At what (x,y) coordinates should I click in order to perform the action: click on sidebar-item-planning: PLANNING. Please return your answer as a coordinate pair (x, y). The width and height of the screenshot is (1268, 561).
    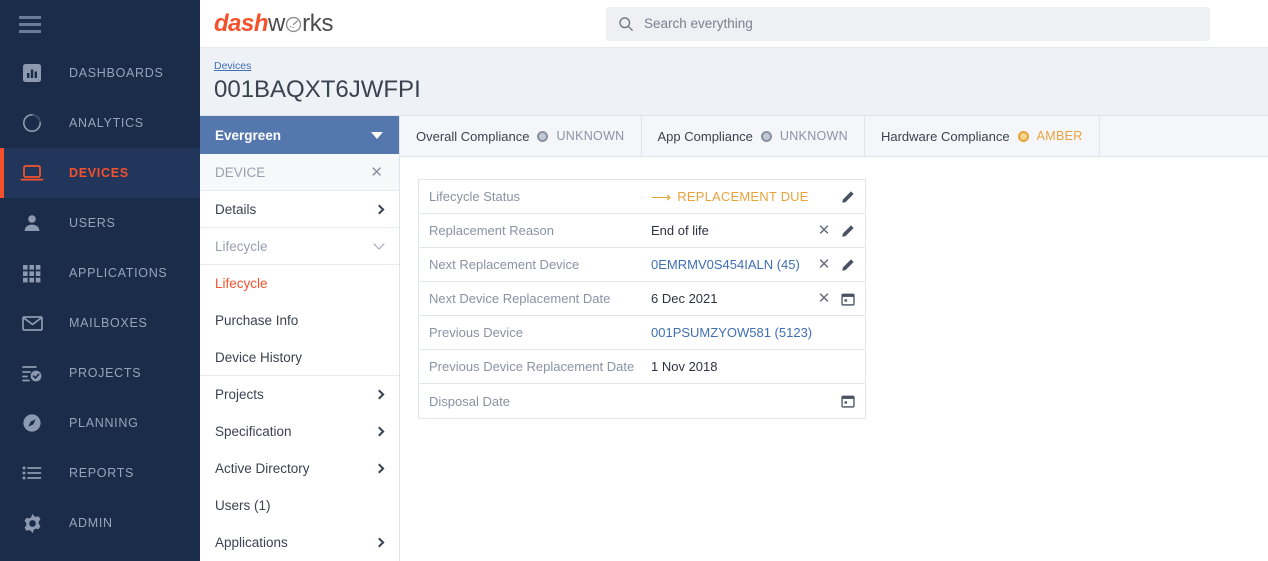
    Looking at the image, I should click on (100, 423).